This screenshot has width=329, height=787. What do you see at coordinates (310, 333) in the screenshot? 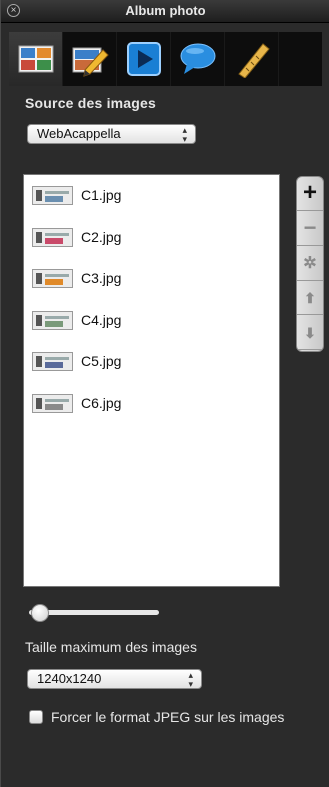
I see `arrow-down-icon: ⬇` at bounding box center [310, 333].